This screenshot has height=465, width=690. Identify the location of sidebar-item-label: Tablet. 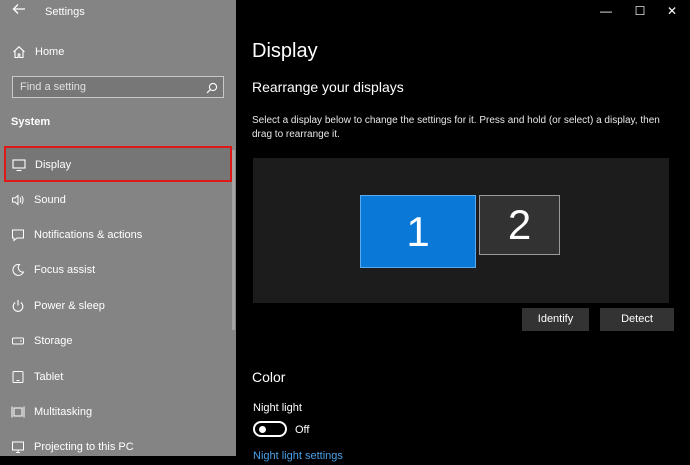
(49, 377).